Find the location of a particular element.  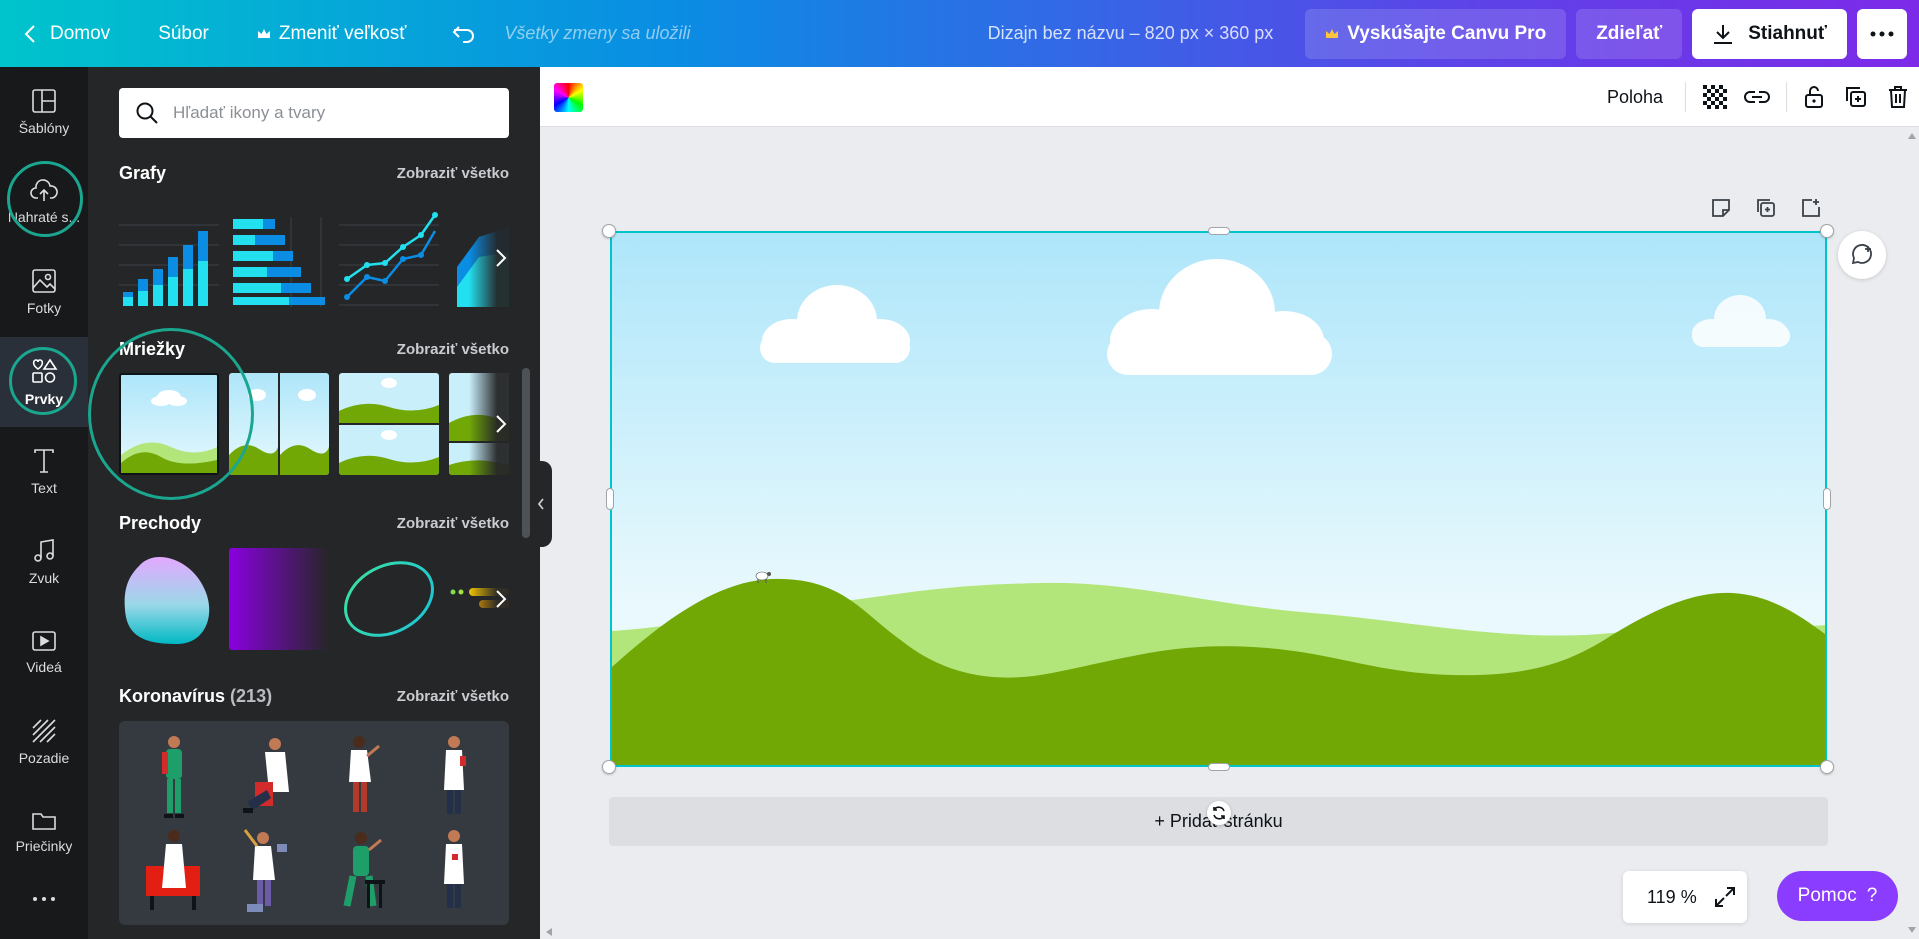

gradient-blob-thumb is located at coordinates (169, 599).